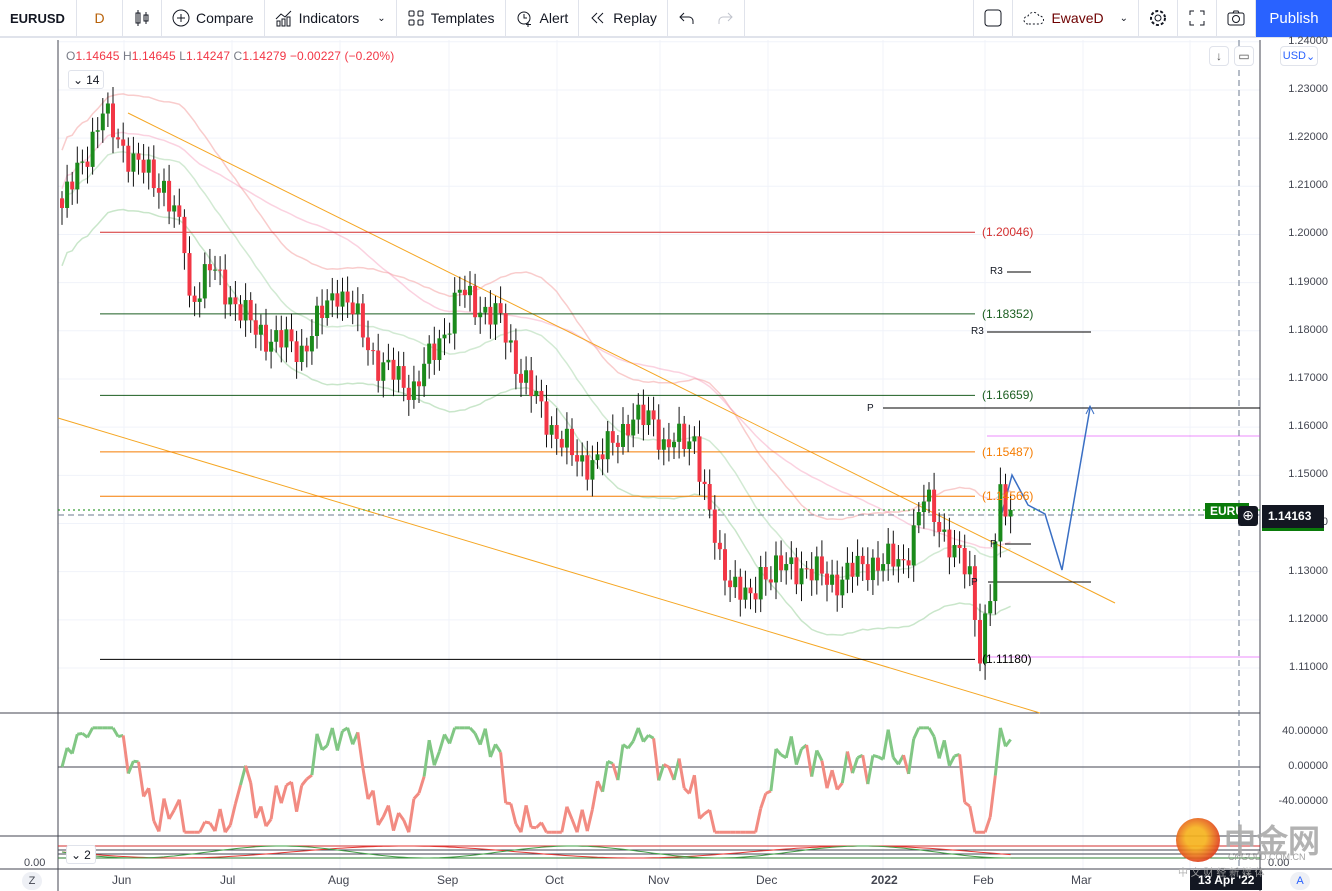 The height and width of the screenshot is (891, 1332). What do you see at coordinates (1299, 56) in the screenshot?
I see `currency-select: USD ⌄` at bounding box center [1299, 56].